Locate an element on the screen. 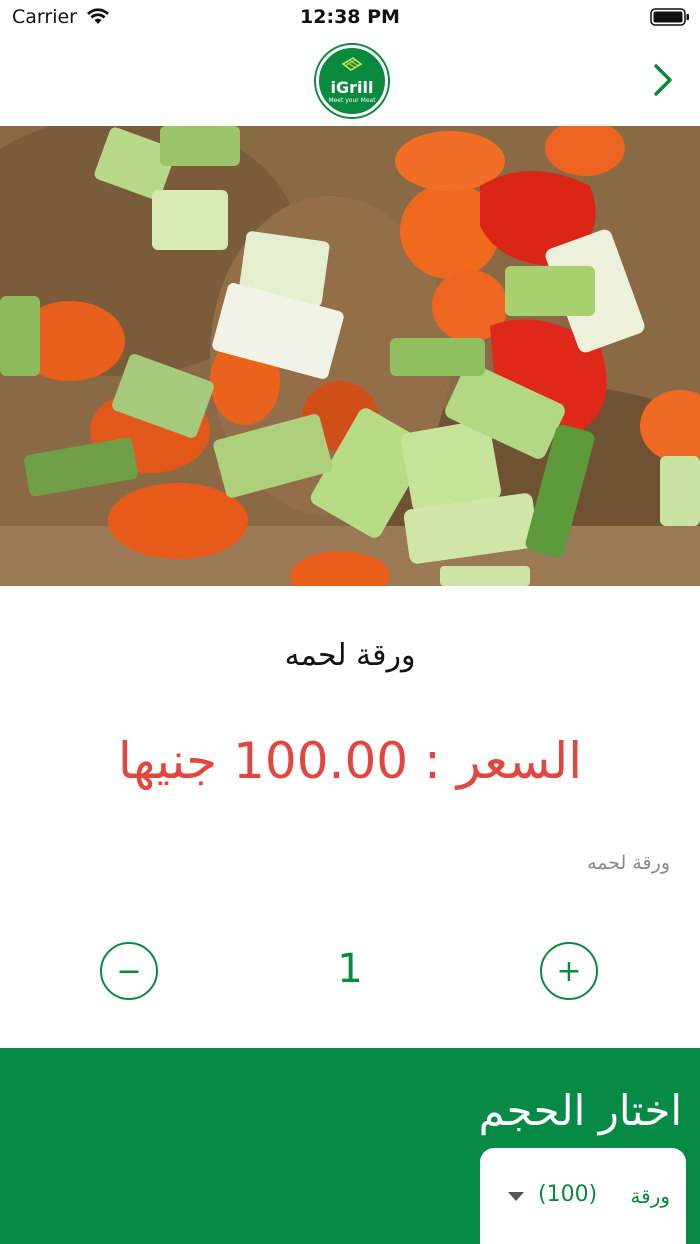  minus-icon: − is located at coordinates (129, 971).